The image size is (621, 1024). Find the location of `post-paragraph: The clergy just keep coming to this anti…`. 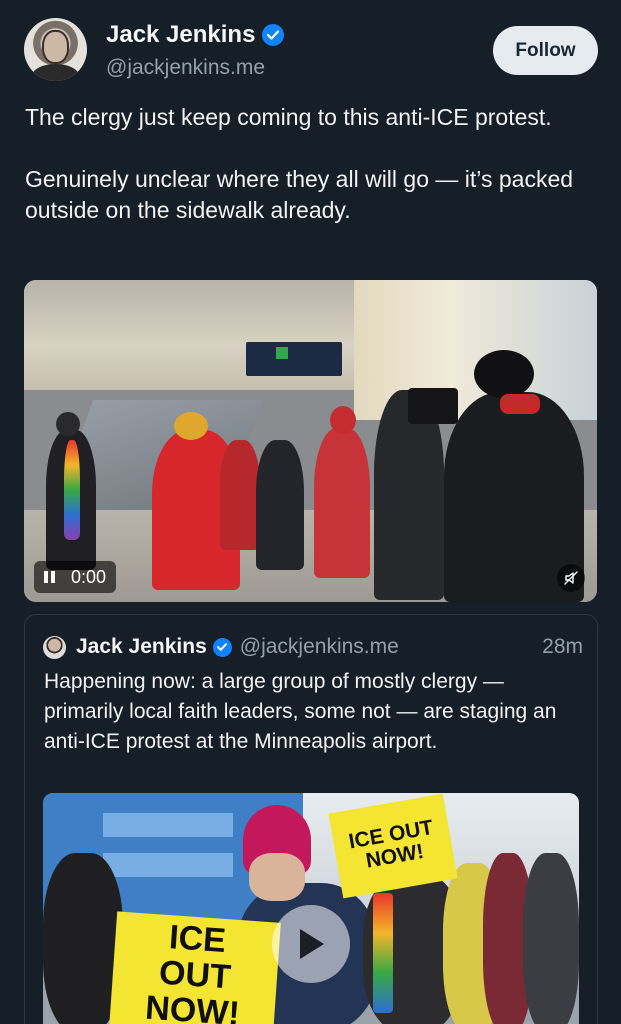

post-paragraph: The clergy just keep coming to this anti… is located at coordinates (288, 117).